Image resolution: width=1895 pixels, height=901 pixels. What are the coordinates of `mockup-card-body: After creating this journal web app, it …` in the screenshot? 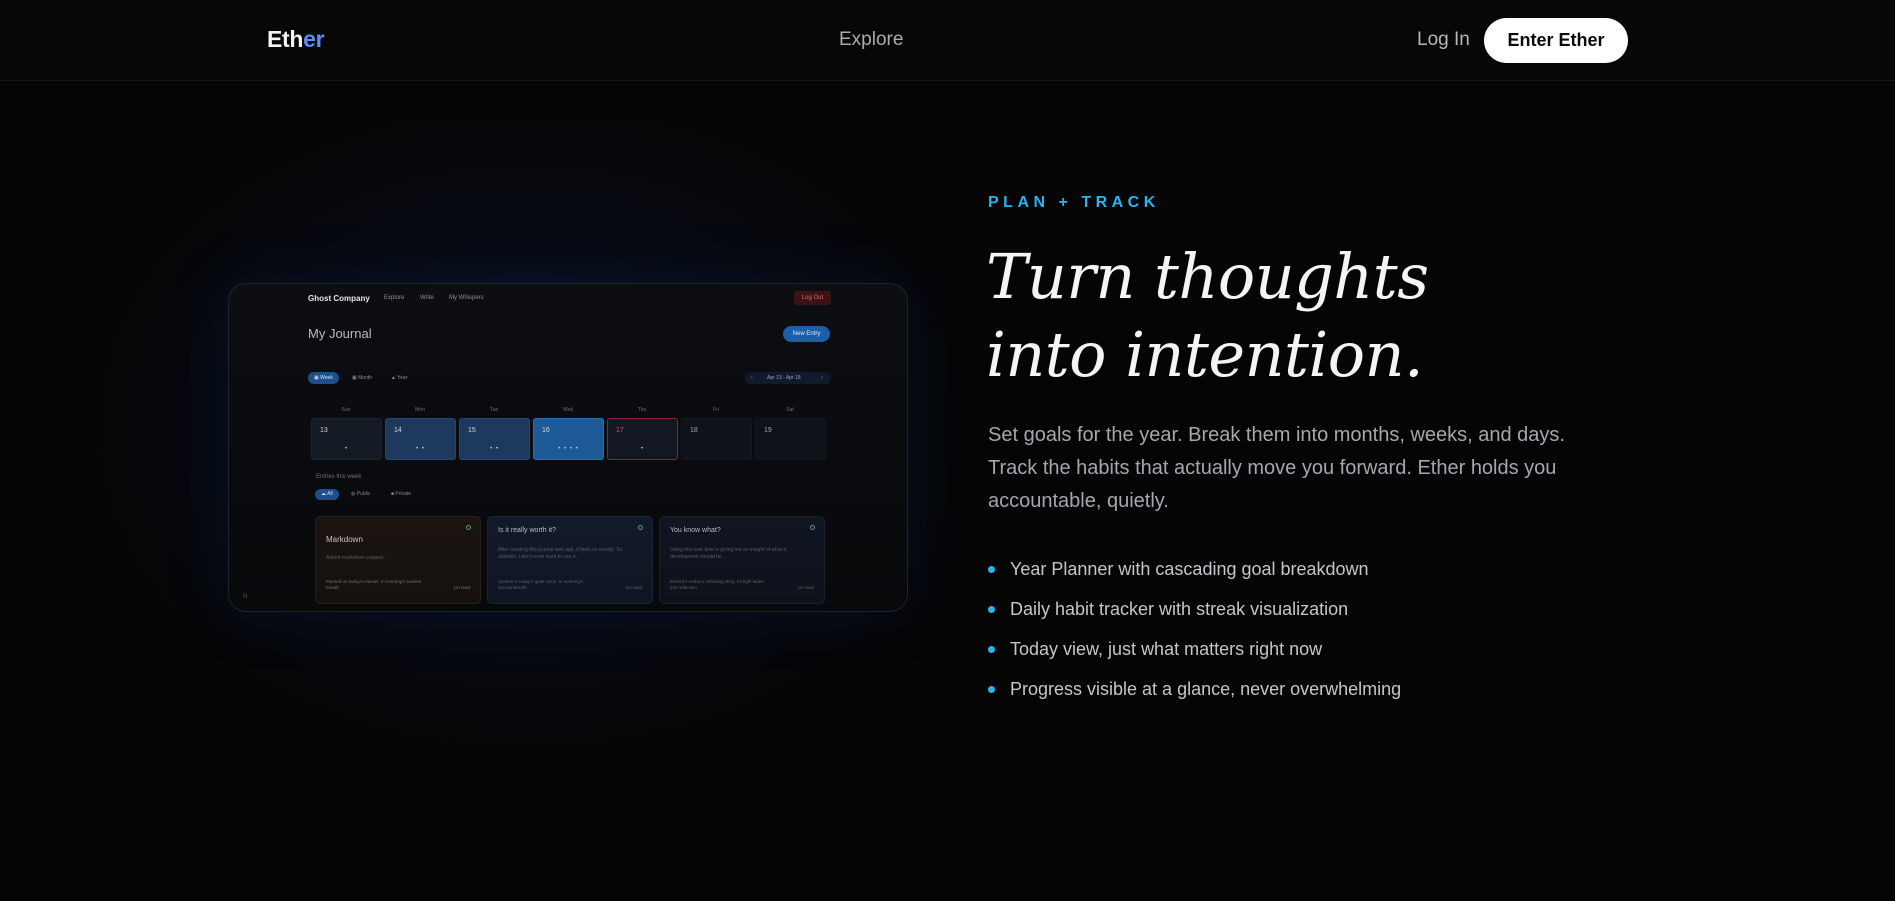 It's located at (560, 553).